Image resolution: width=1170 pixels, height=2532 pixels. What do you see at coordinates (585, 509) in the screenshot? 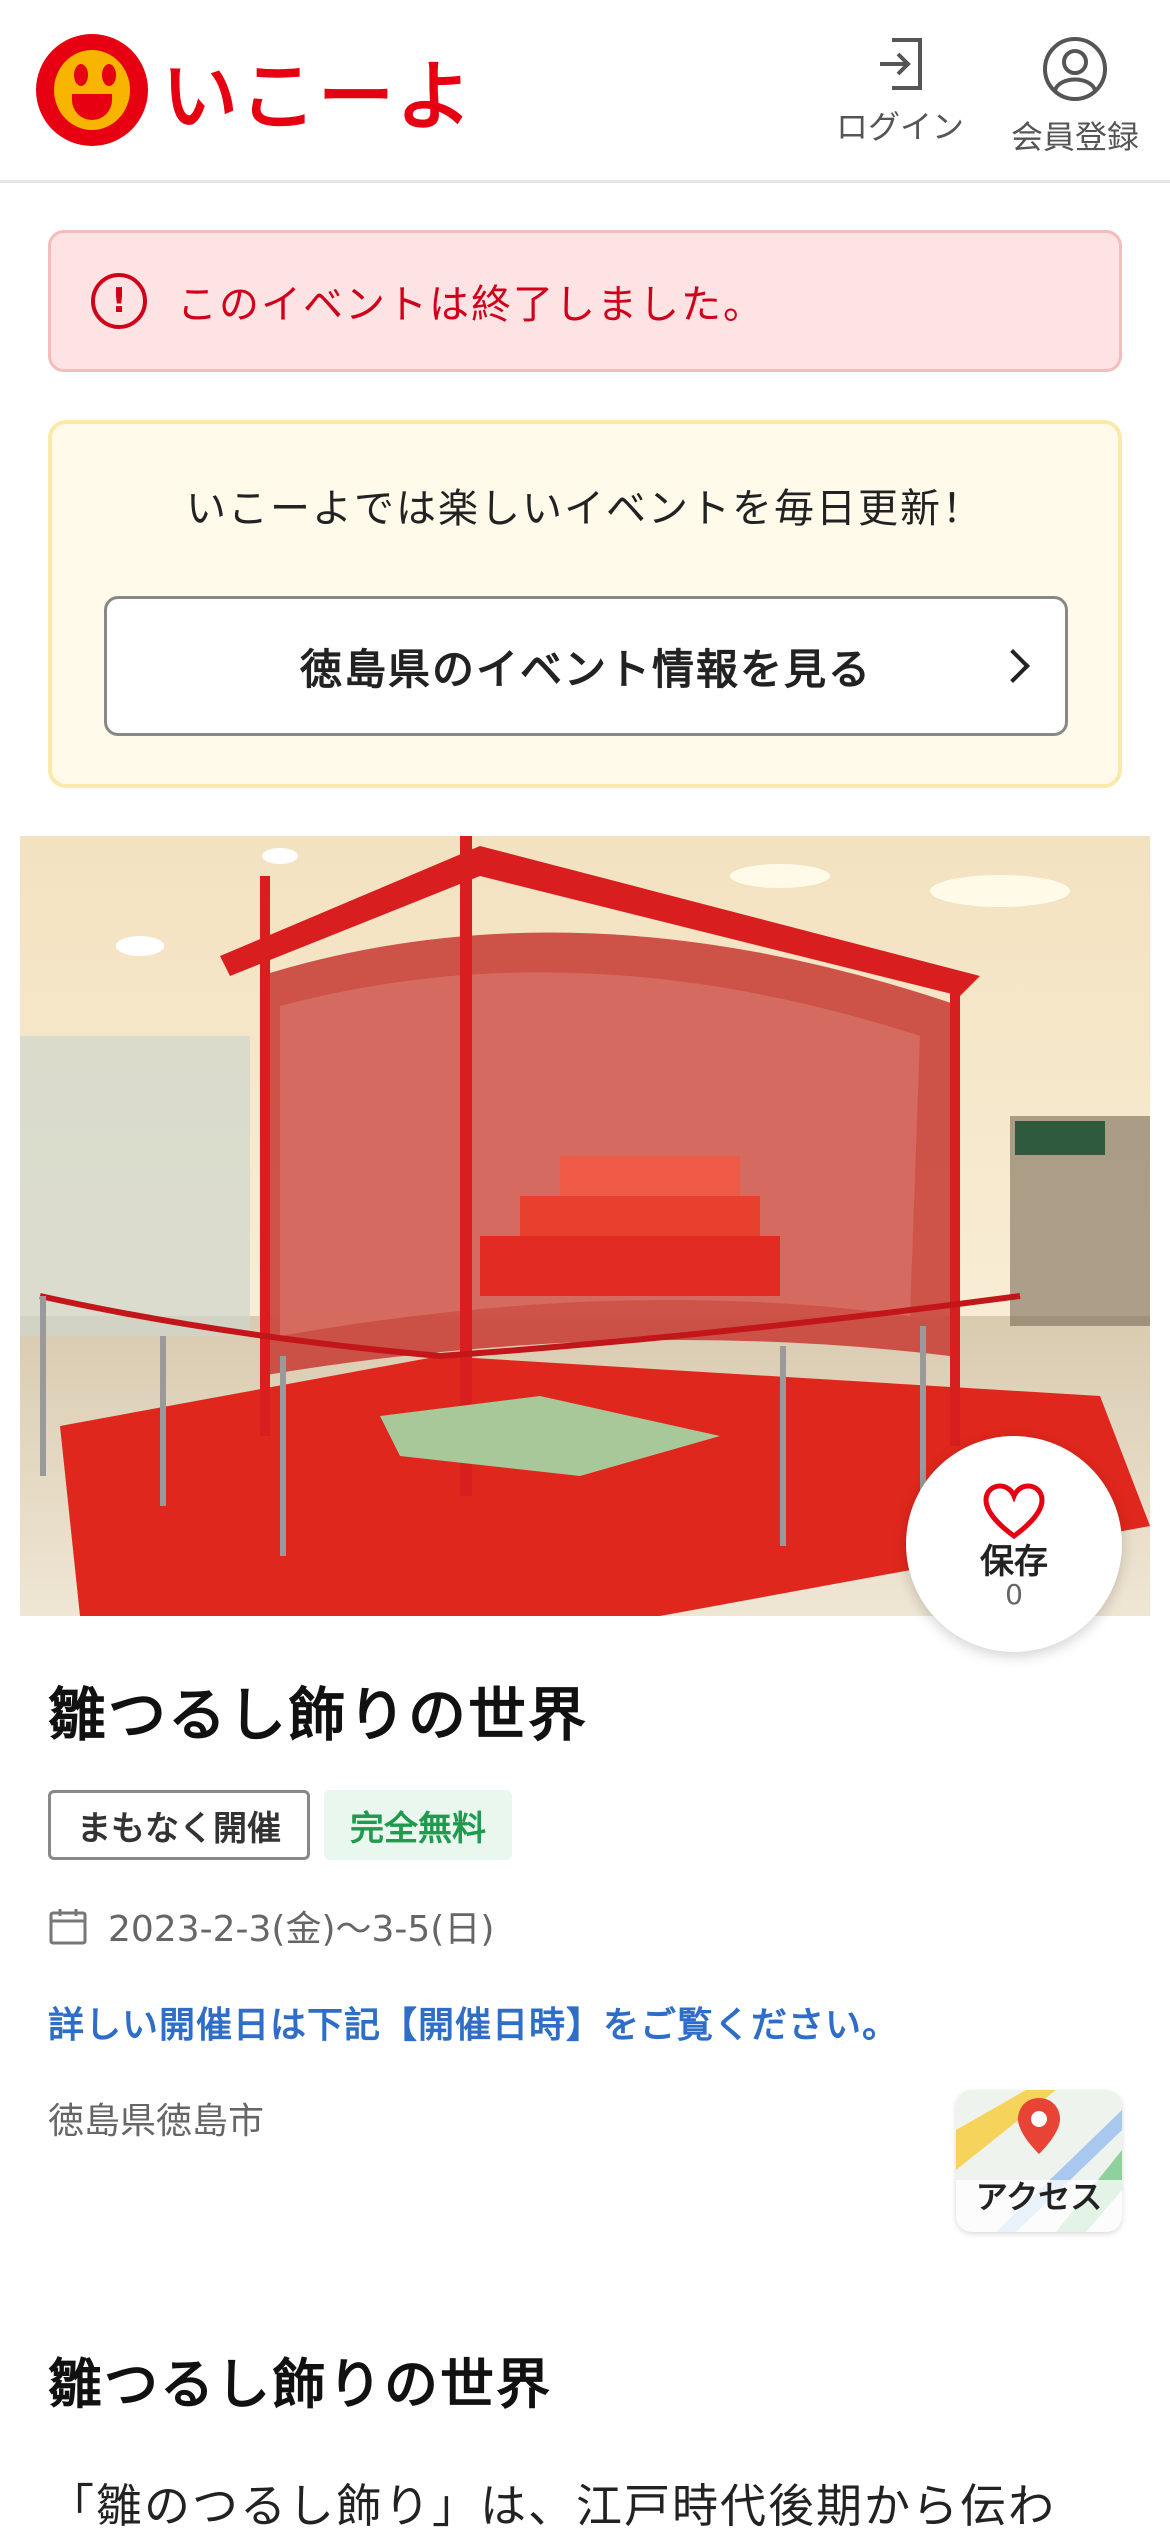
I see `promo-text: いこーよでは楽しいイベントを毎日更新！` at bounding box center [585, 509].